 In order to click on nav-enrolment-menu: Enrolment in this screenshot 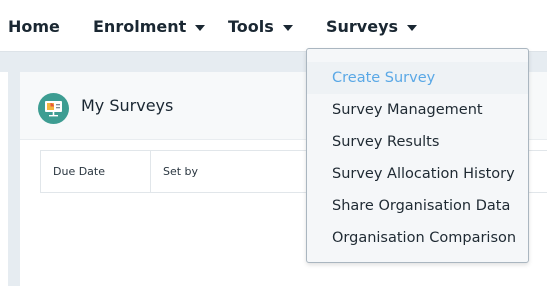, I will do `click(149, 26)`.